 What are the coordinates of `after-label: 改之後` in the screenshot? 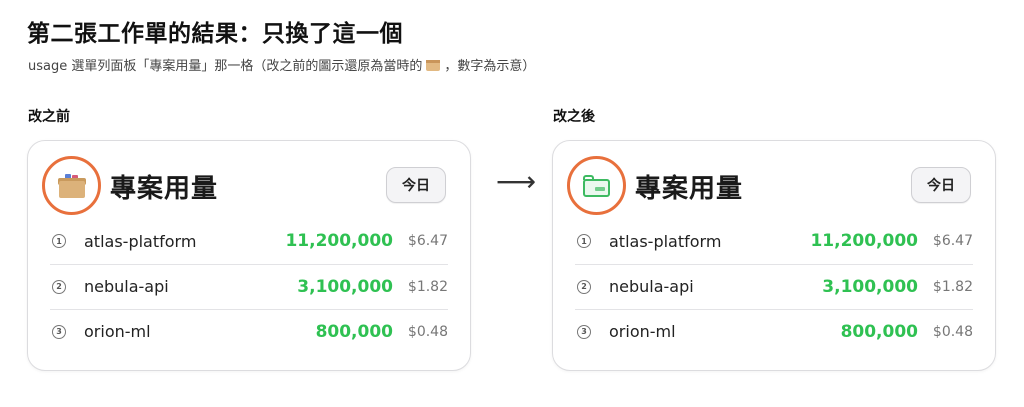 It's located at (574, 117).